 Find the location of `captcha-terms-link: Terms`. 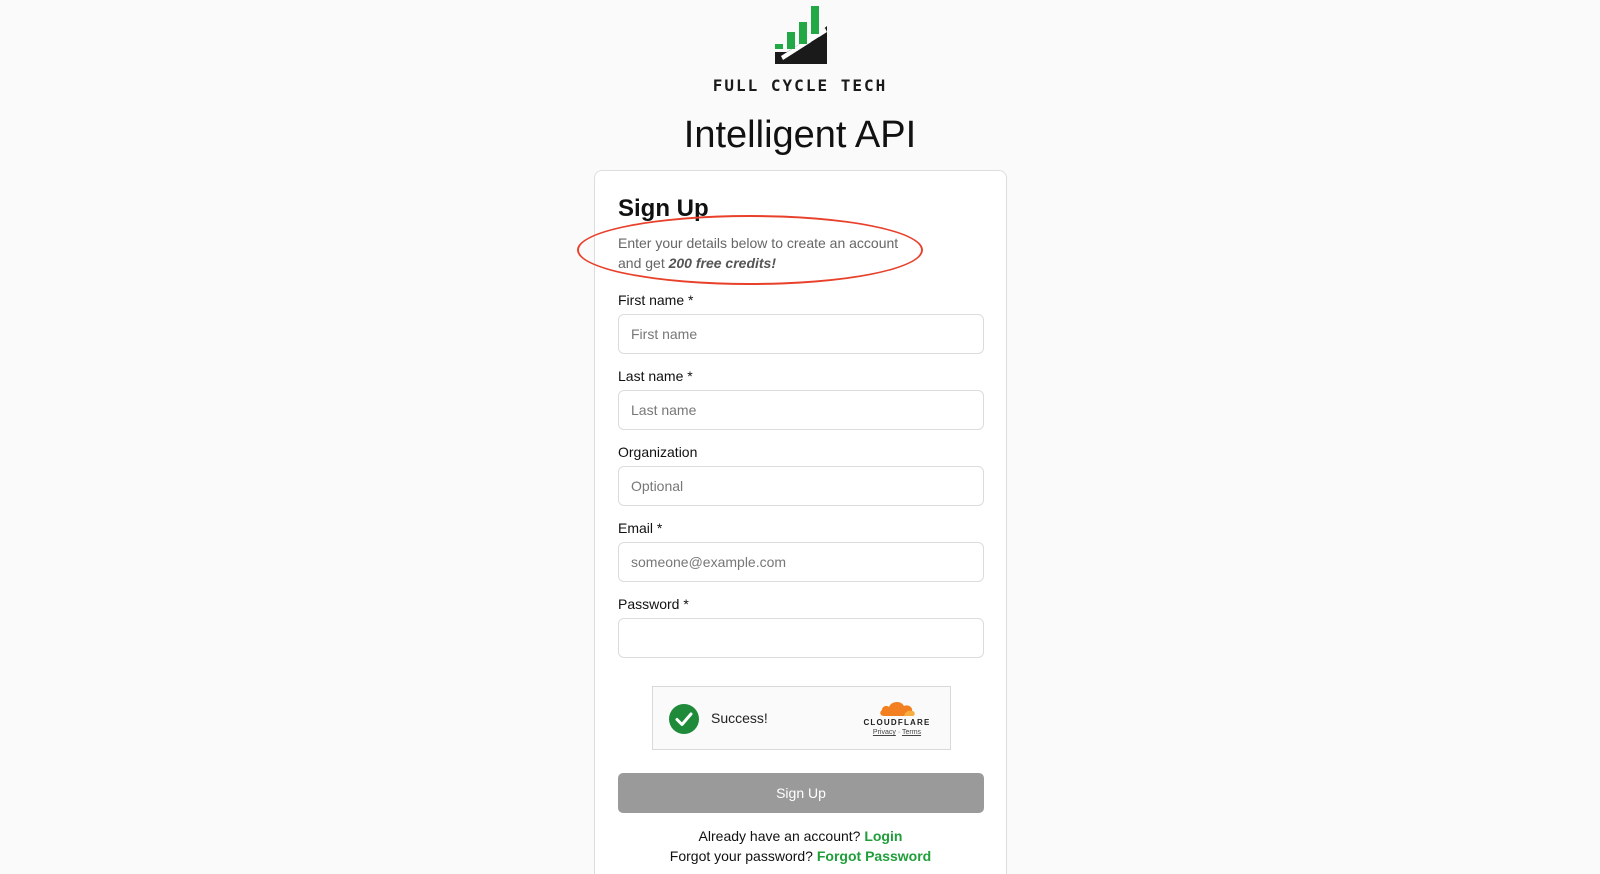

captcha-terms-link: Terms is located at coordinates (911, 732).